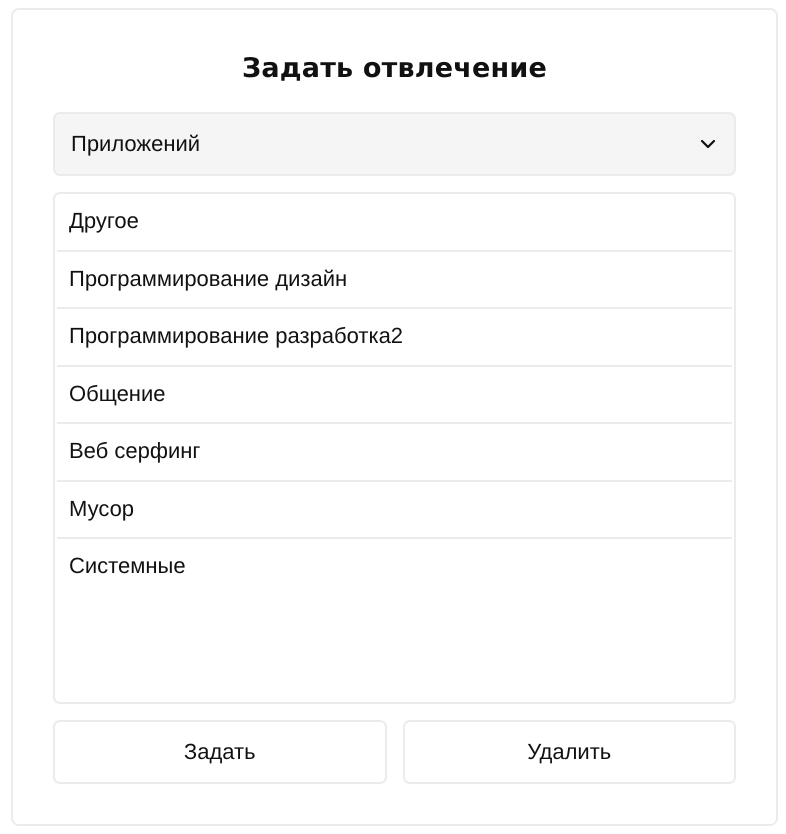  Describe the element at coordinates (394, 223) in the screenshot. I see `list-item: Другое` at that location.